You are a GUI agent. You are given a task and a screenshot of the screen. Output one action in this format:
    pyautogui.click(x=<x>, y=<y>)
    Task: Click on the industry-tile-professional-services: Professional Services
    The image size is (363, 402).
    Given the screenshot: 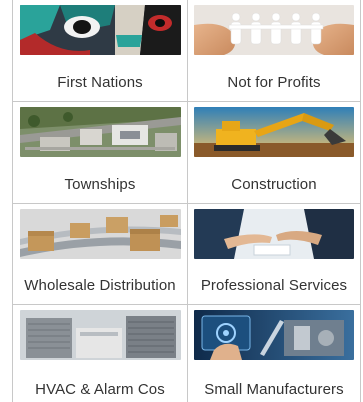 What is the action you would take?
    pyautogui.click(x=274, y=254)
    